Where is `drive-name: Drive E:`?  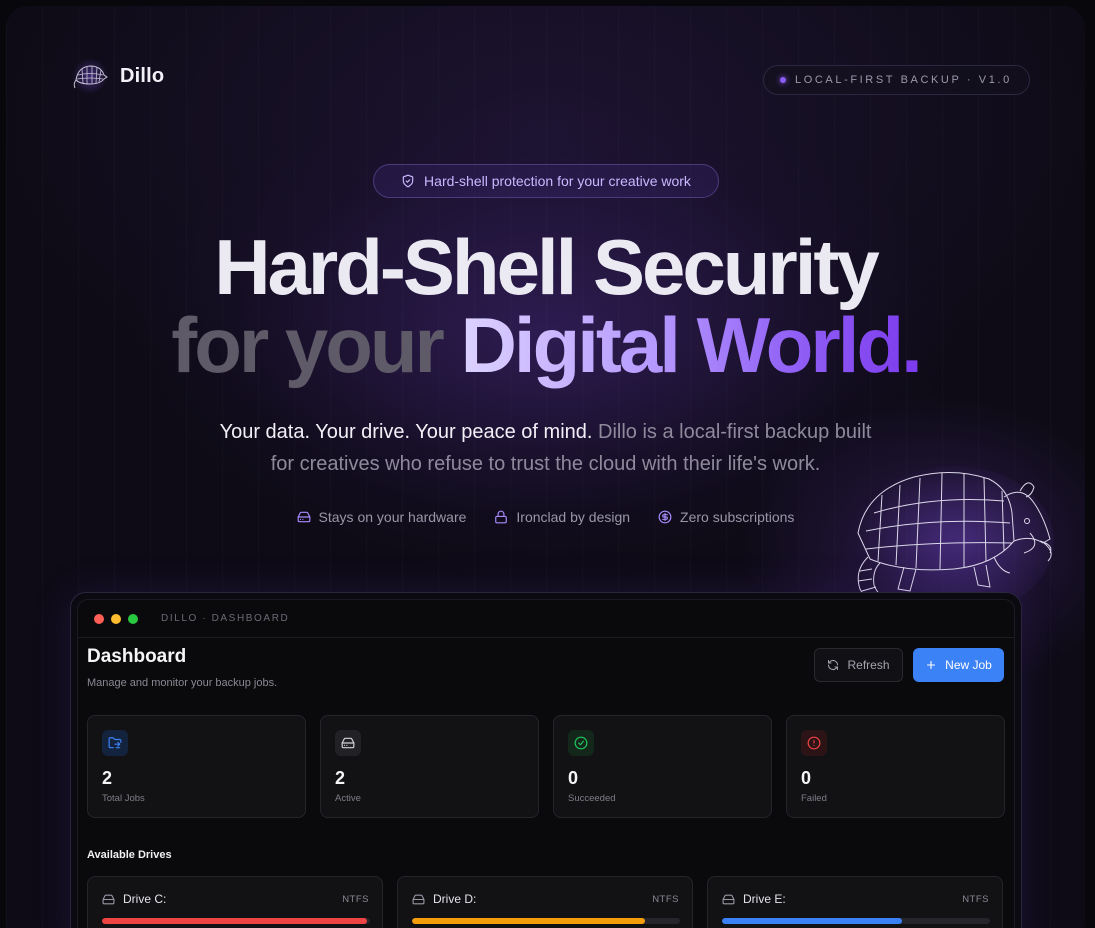
drive-name: Drive E: is located at coordinates (754, 899).